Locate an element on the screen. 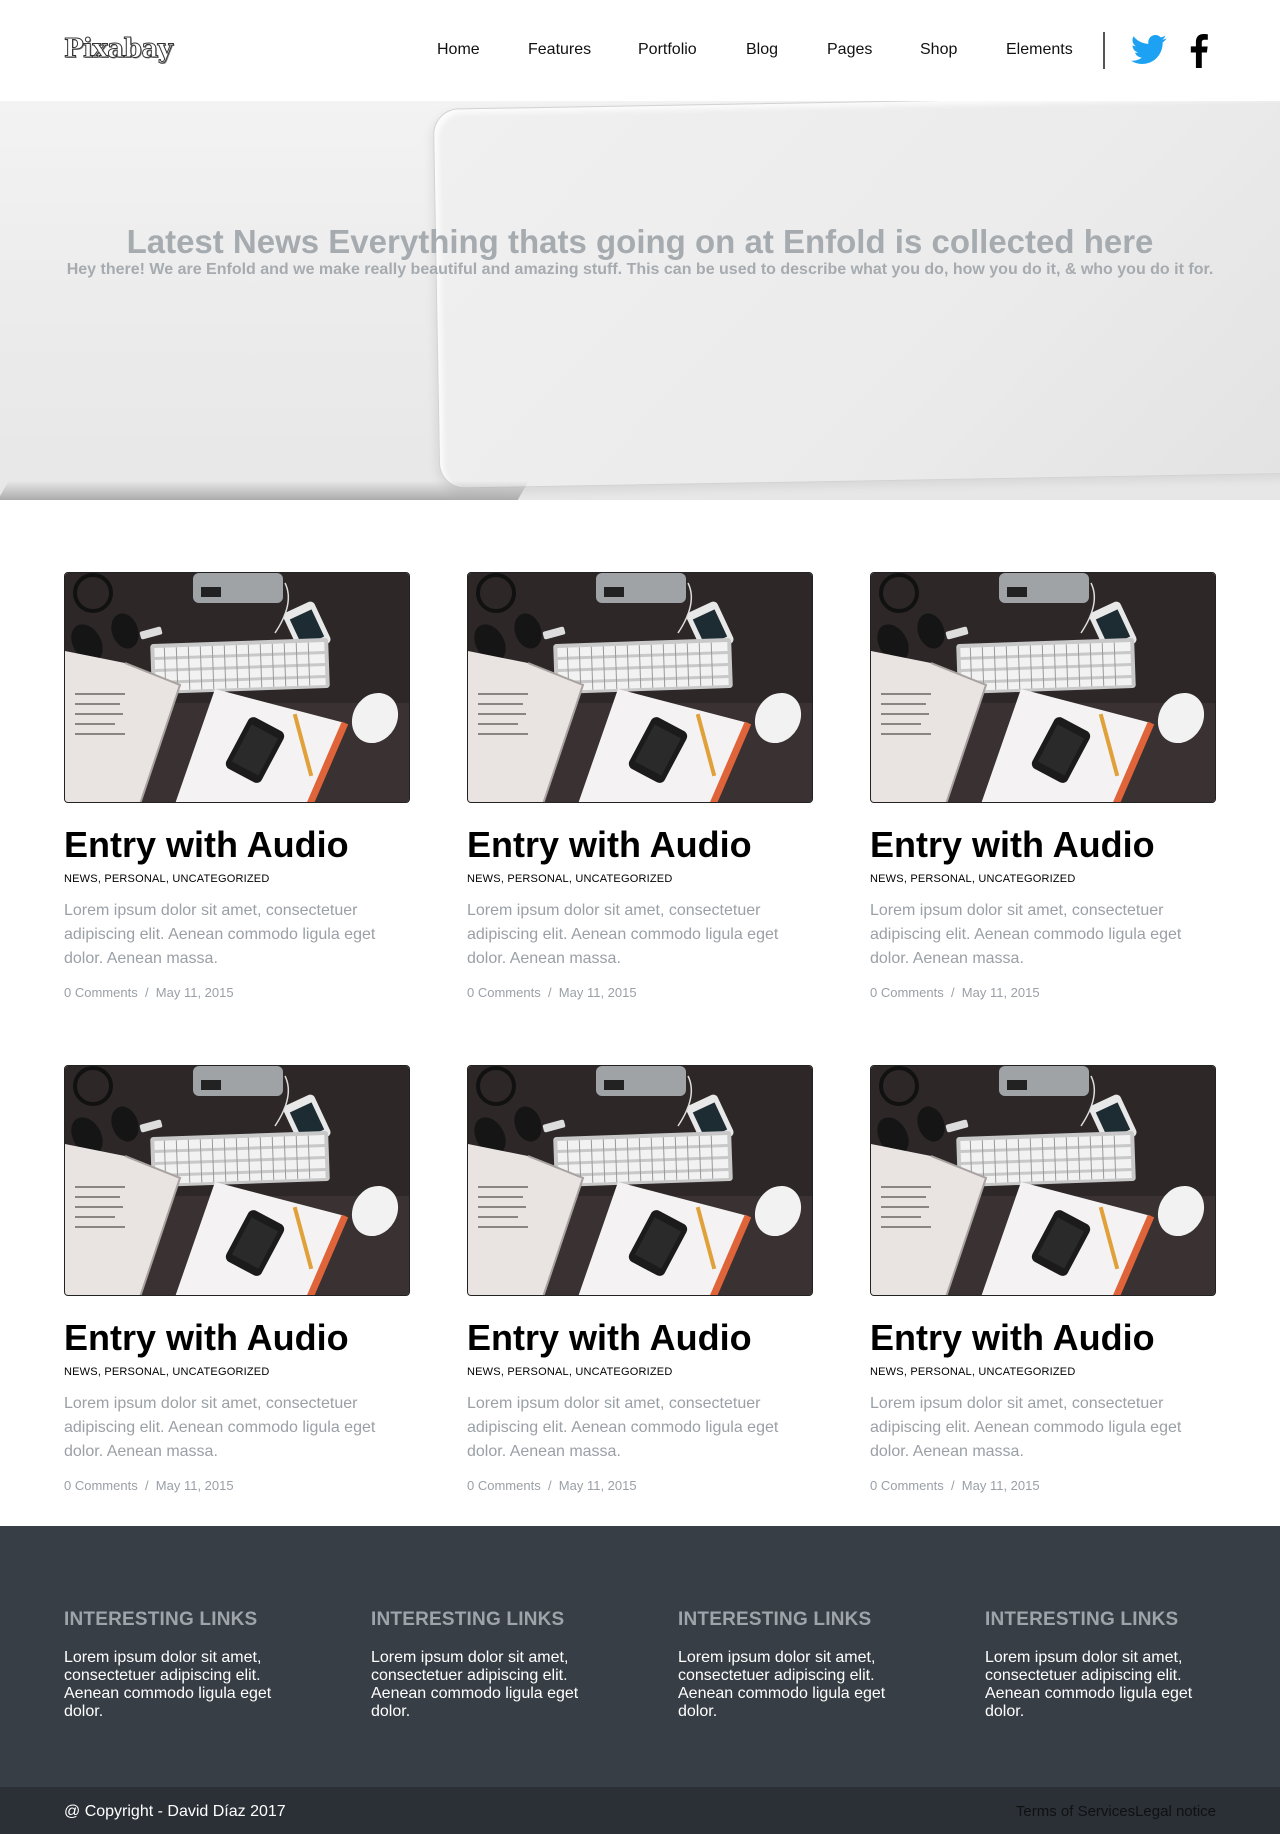  legal-links: Terms of ServicesLegal notice is located at coordinates (1116, 1811).